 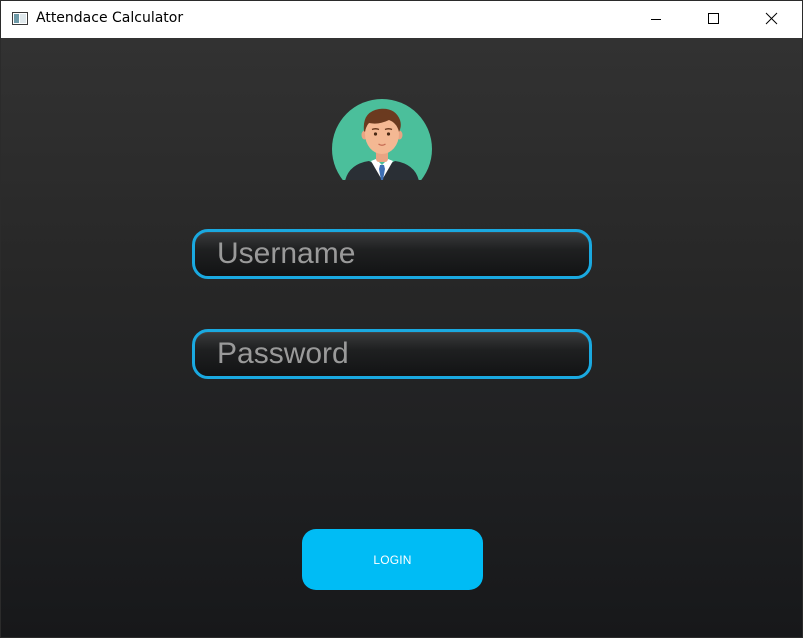 I want to click on maximize-button, so click(x=713, y=19).